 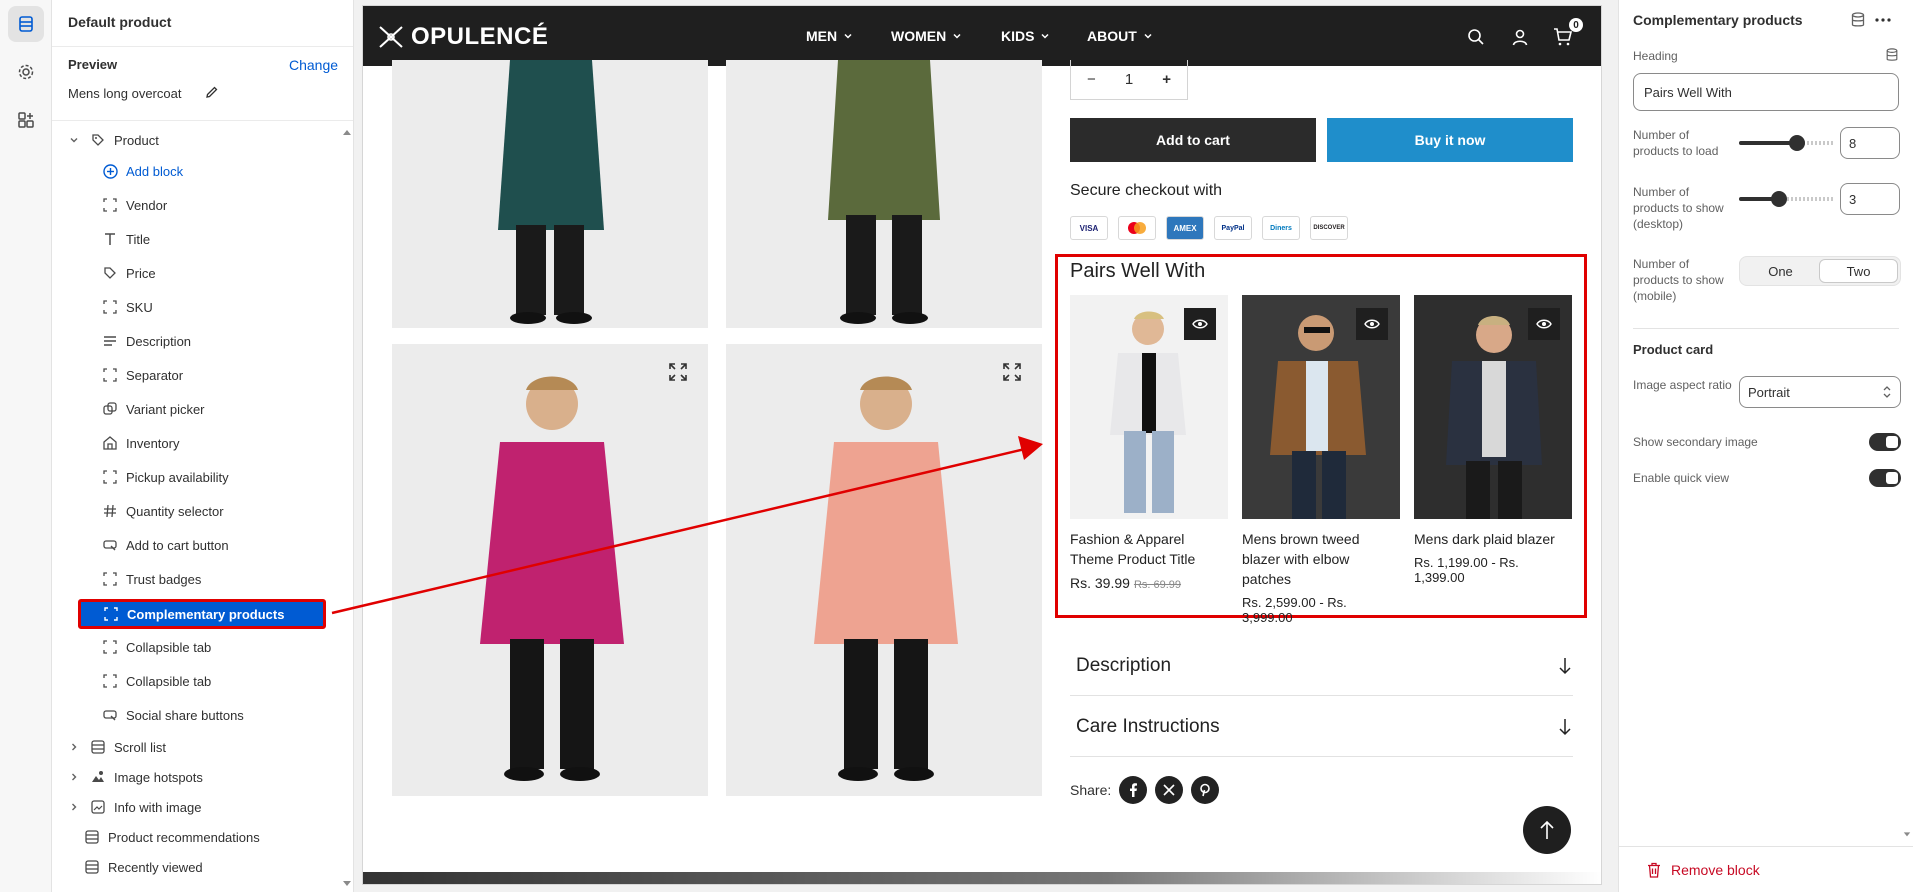 What do you see at coordinates (1025, 36) in the screenshot?
I see `menu-kids: KIDS` at bounding box center [1025, 36].